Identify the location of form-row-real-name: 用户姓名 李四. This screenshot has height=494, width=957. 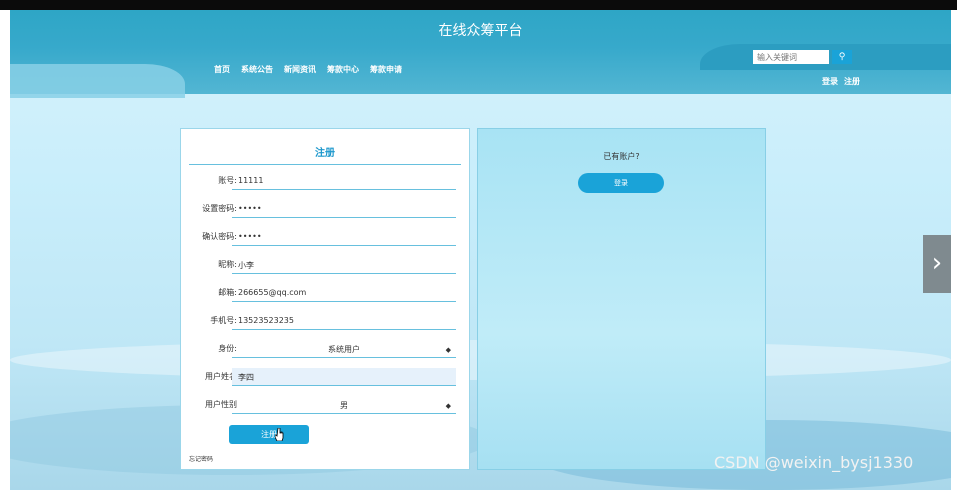
(325, 378).